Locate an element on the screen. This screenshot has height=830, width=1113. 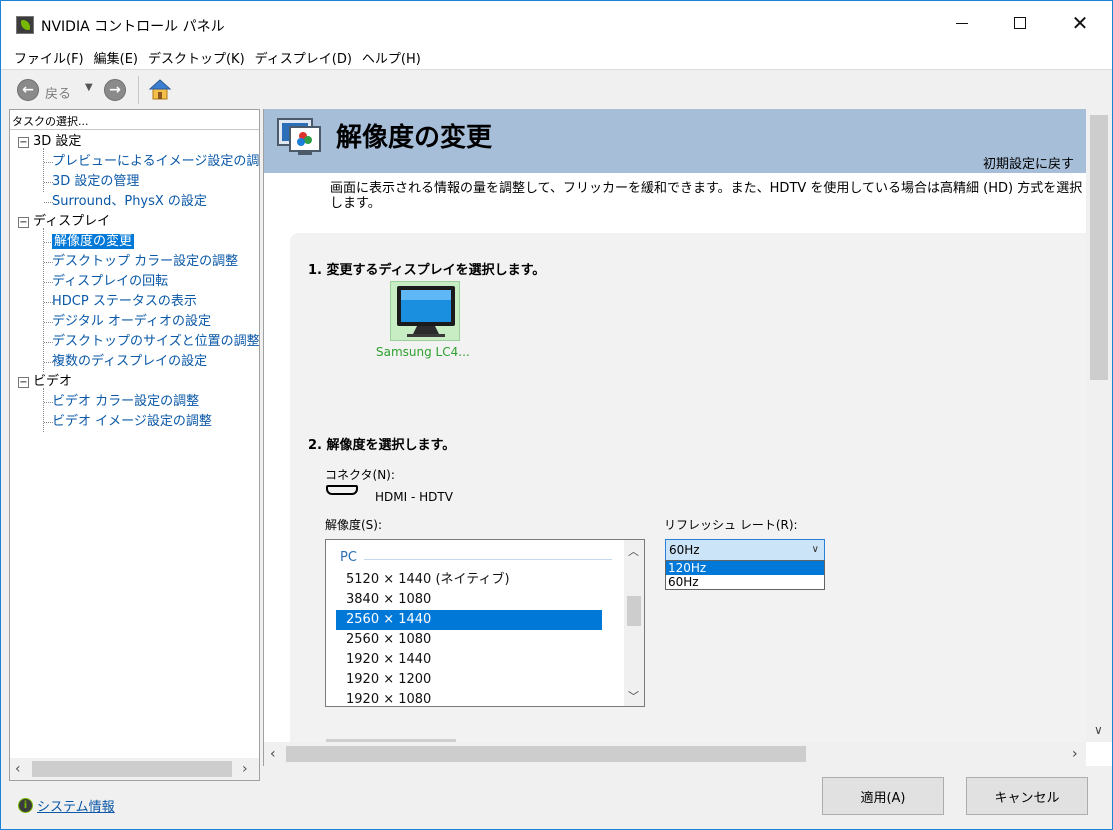
page-header: 解像度の変更 初期設定に戻す is located at coordinates (675, 141).